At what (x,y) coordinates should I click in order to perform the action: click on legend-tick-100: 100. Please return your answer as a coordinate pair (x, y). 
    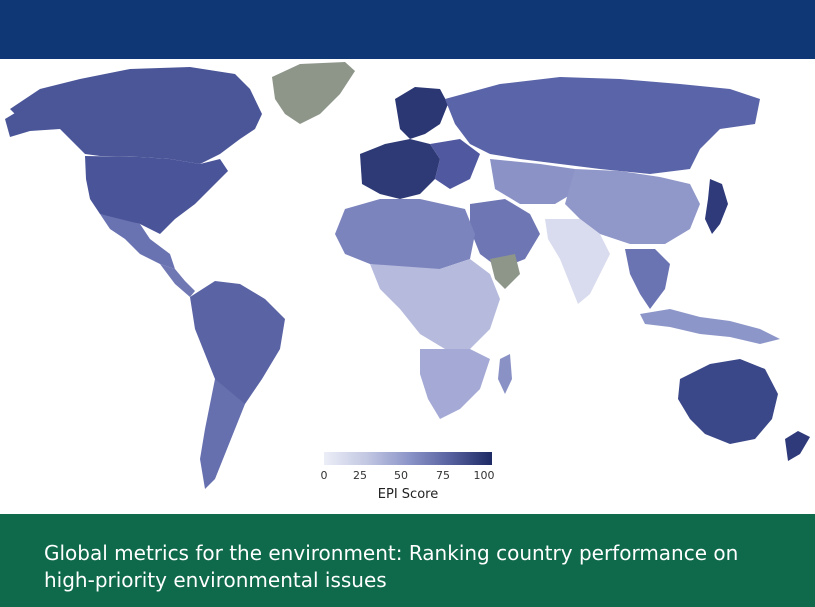
    Looking at the image, I should click on (484, 475).